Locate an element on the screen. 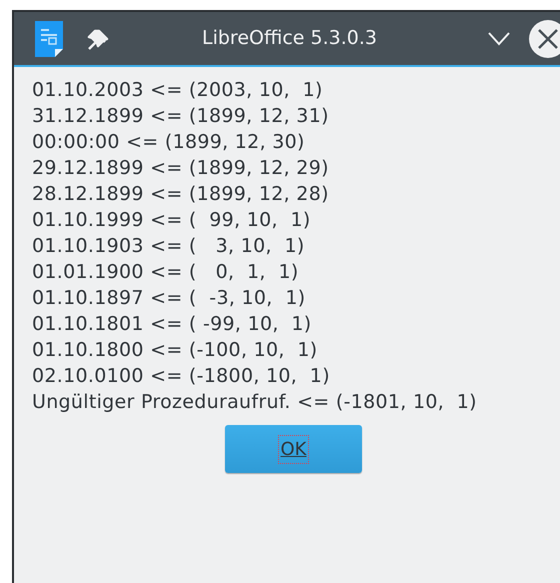  message-line: 01.10.1897 <= ( -3, 10, 1) is located at coordinates (169, 298).